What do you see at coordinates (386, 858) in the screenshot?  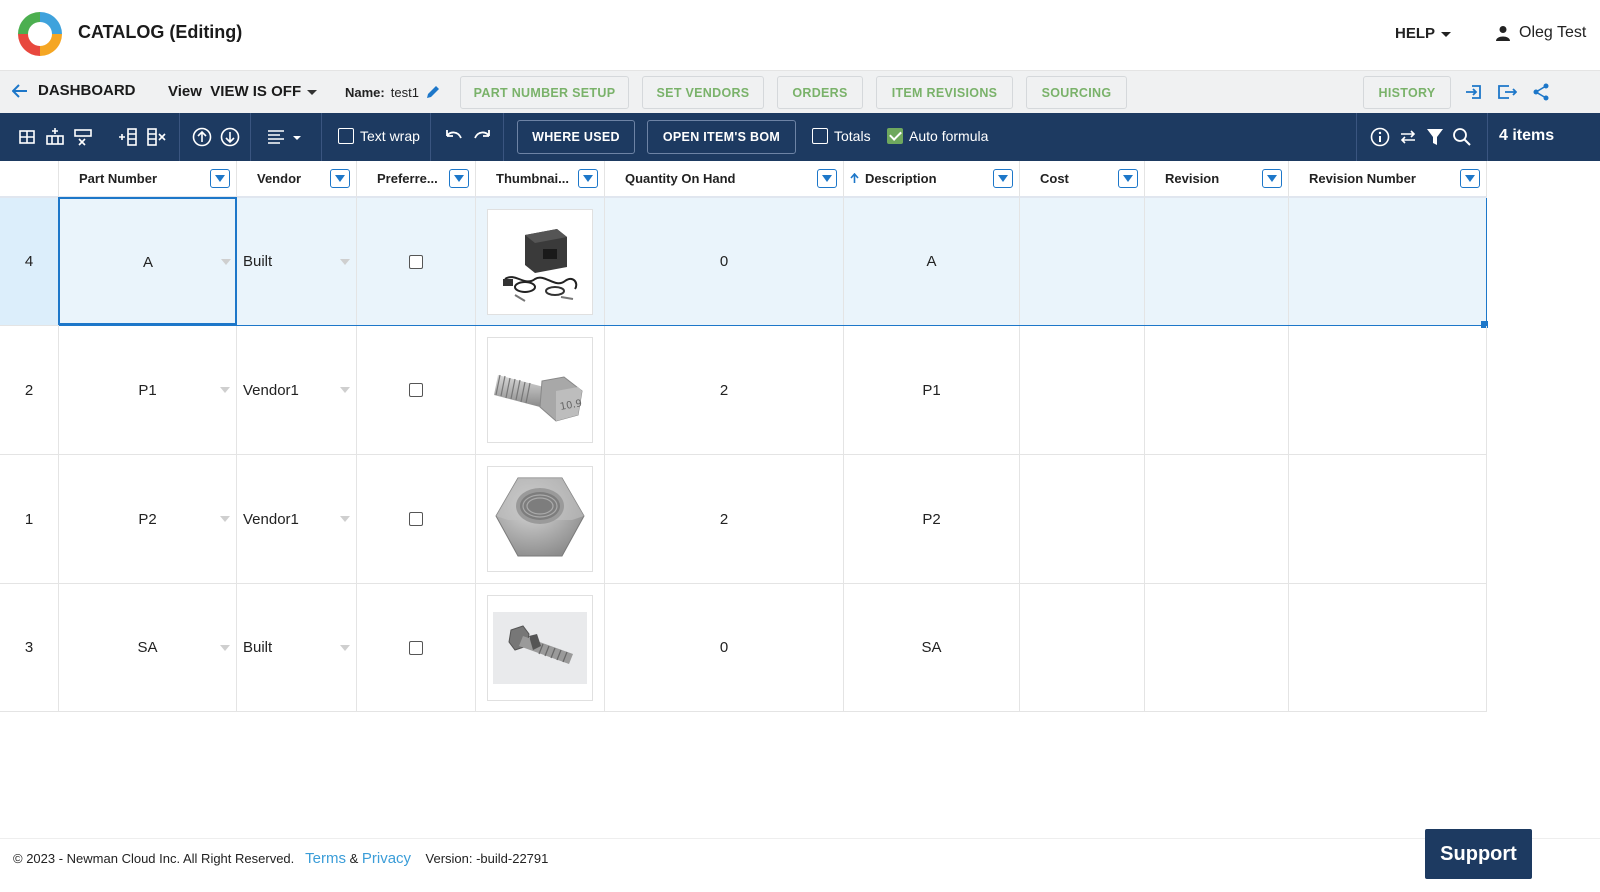 I see `privacy-link: Privacy` at bounding box center [386, 858].